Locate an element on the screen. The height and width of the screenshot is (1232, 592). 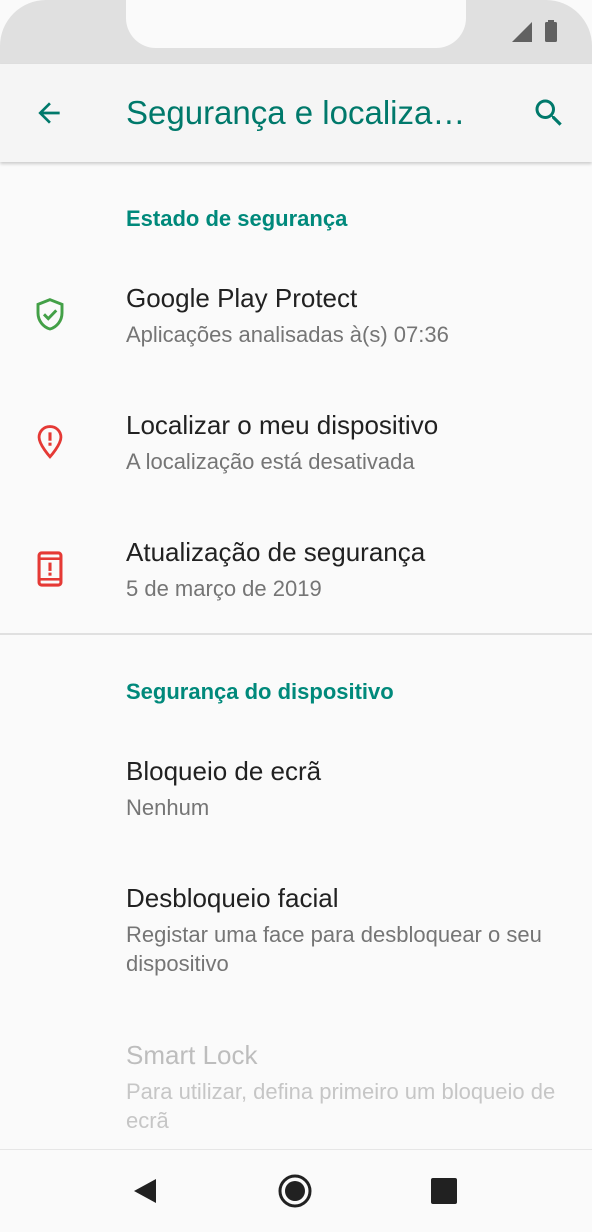
arrow-back-icon is located at coordinates (49, 113).